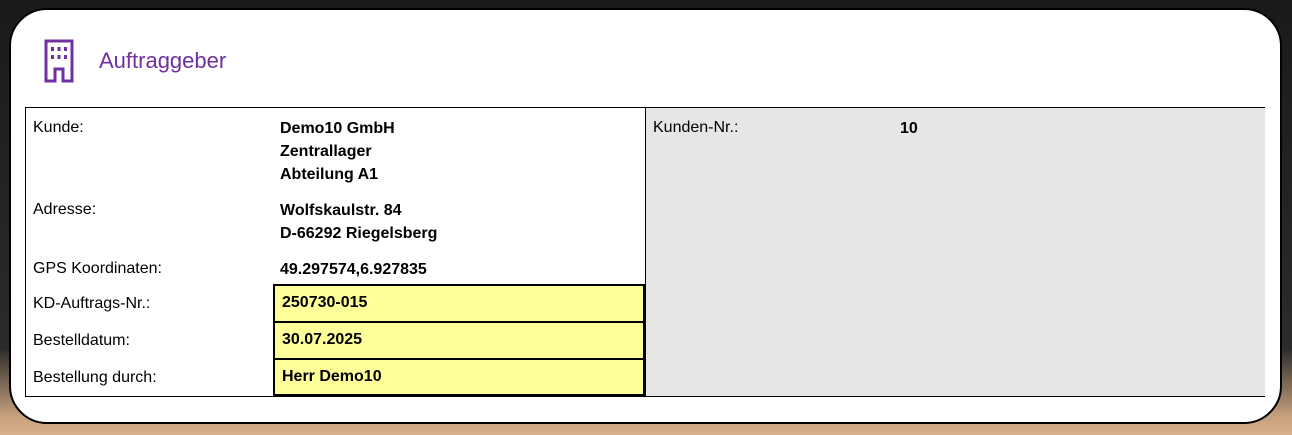 The width and height of the screenshot is (1292, 435). Describe the element at coordinates (459, 377) in the screenshot. I see `durch-field: Herr Demo10` at that location.